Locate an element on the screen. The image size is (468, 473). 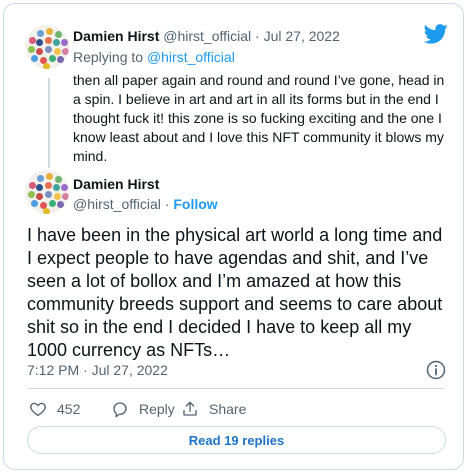
main-author-avatar is located at coordinates (47, 192).